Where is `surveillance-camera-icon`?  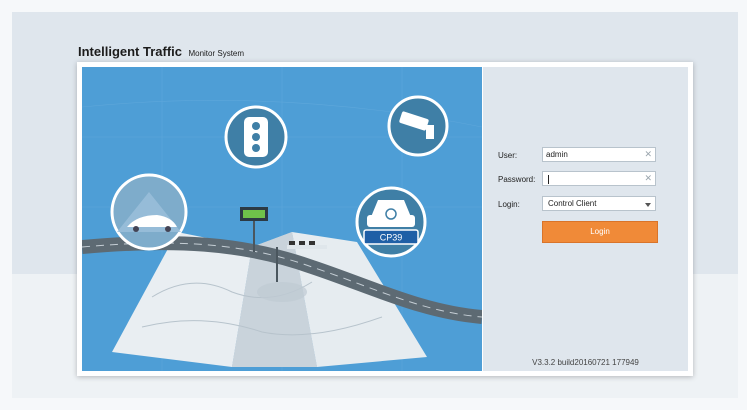
surveillance-camera-icon is located at coordinates (418, 126).